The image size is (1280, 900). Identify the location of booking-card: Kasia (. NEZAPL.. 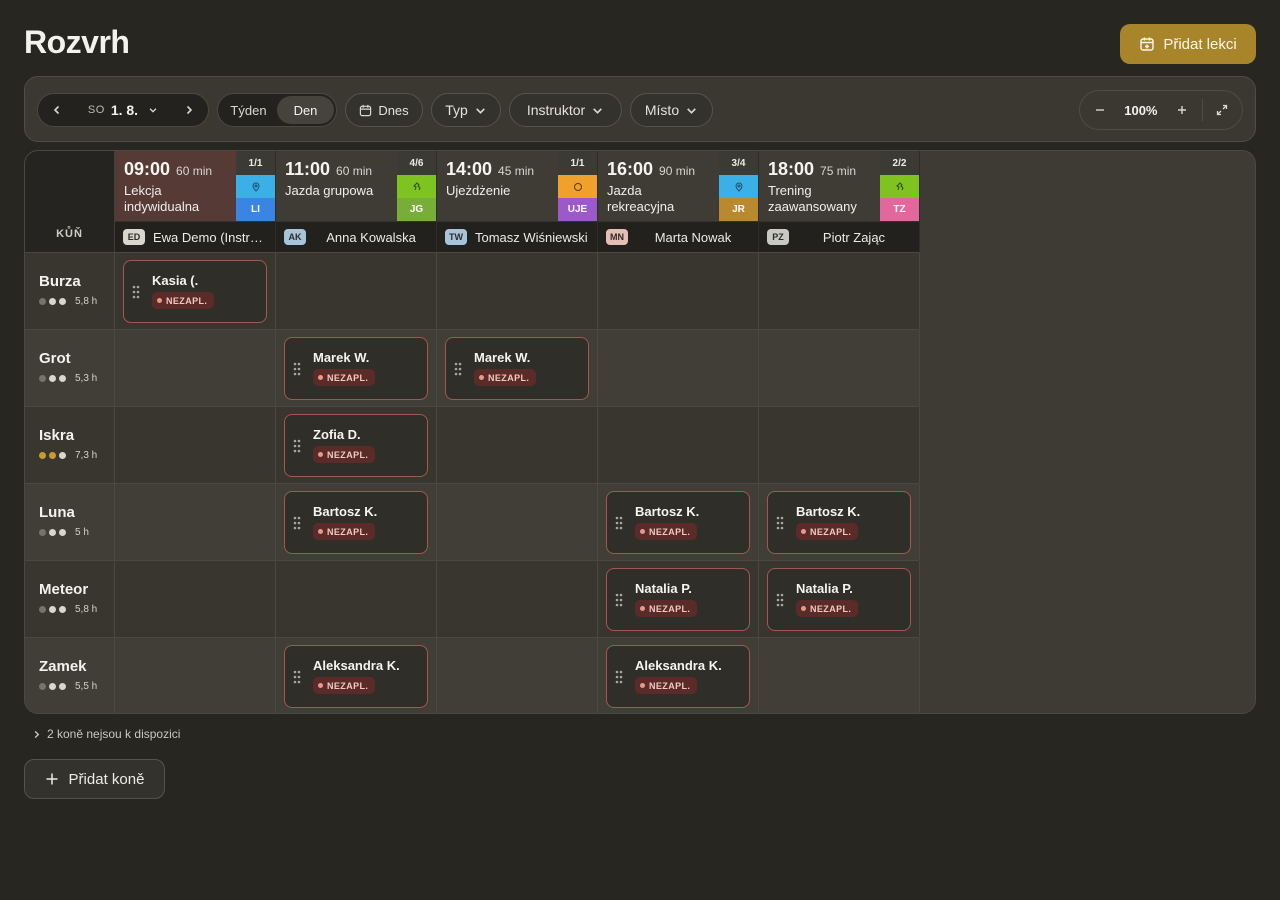
(195, 291).